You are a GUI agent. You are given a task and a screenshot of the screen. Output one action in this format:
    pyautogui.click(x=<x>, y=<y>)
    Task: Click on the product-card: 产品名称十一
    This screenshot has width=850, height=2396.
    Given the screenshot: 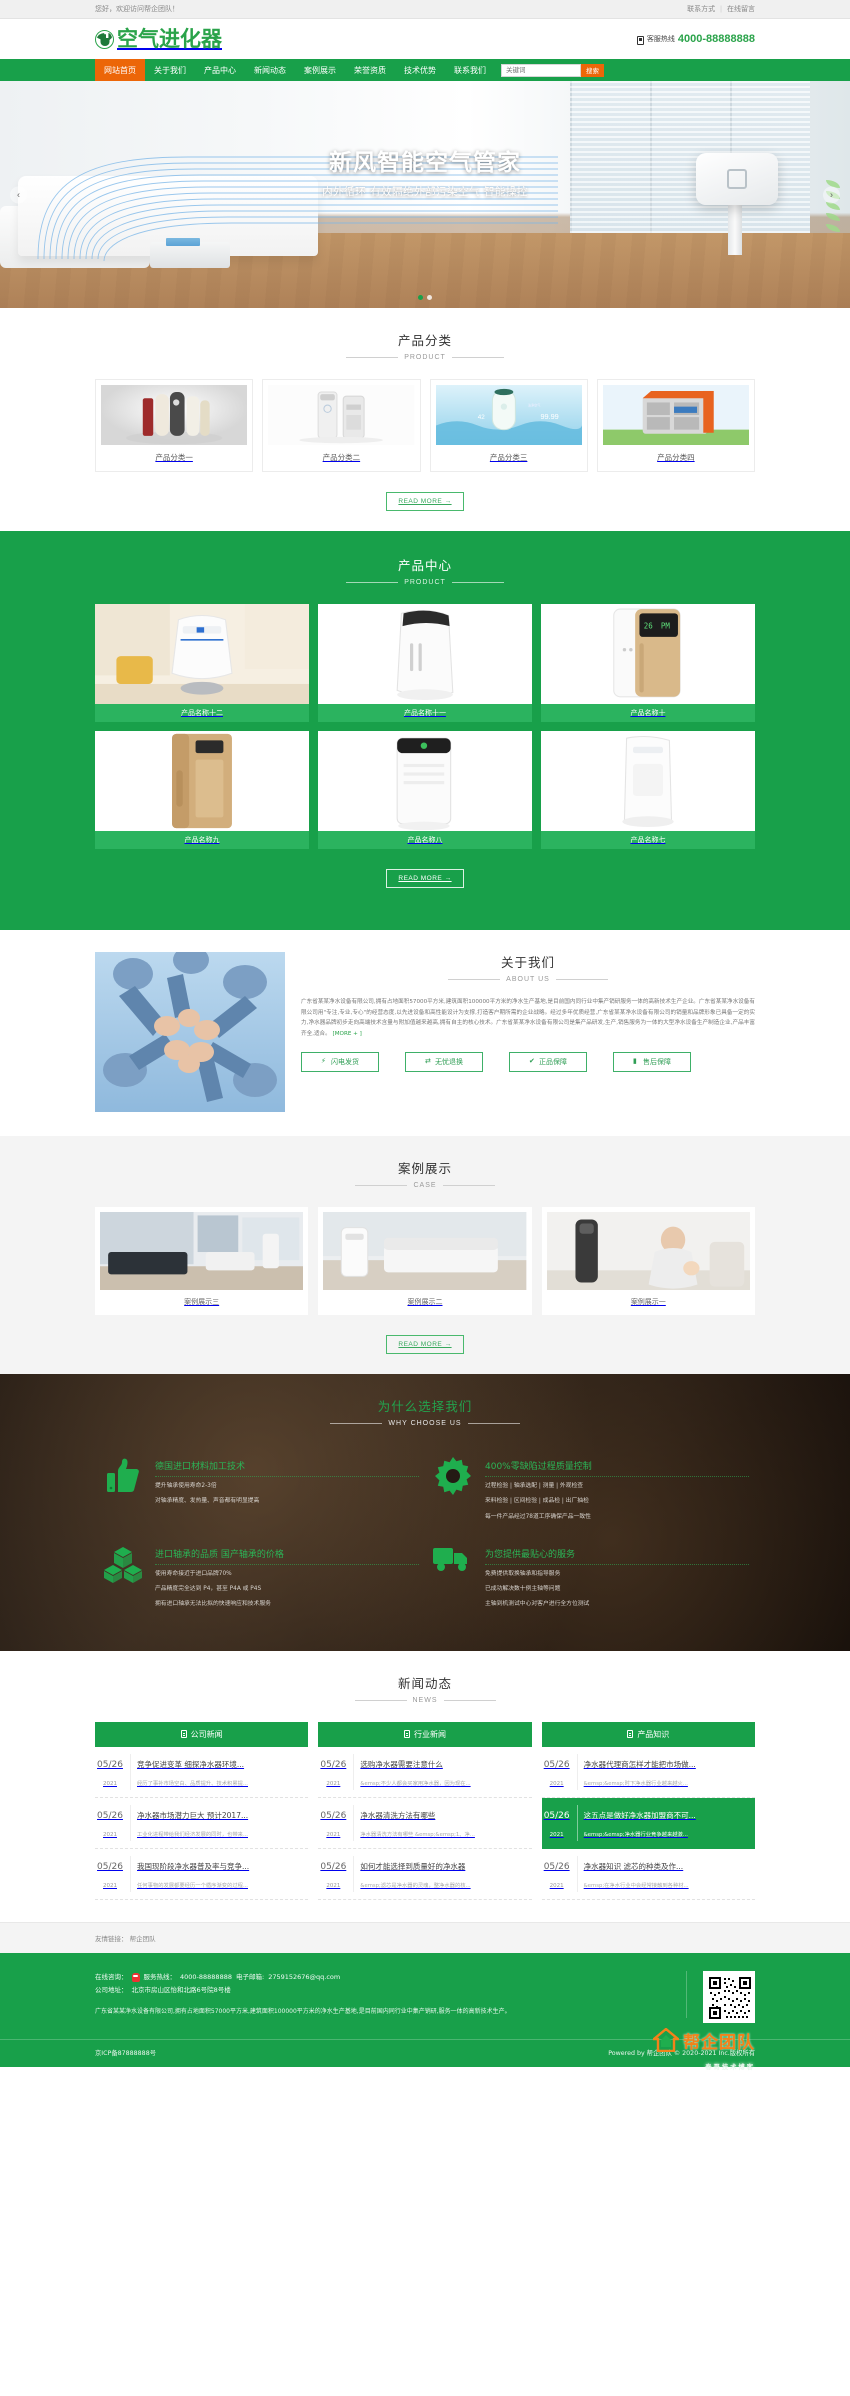 What is the action you would take?
    pyautogui.click(x=424, y=663)
    